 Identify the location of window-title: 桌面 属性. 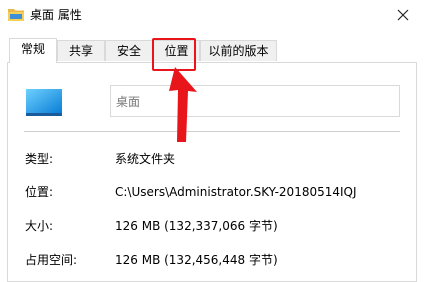
(56, 15).